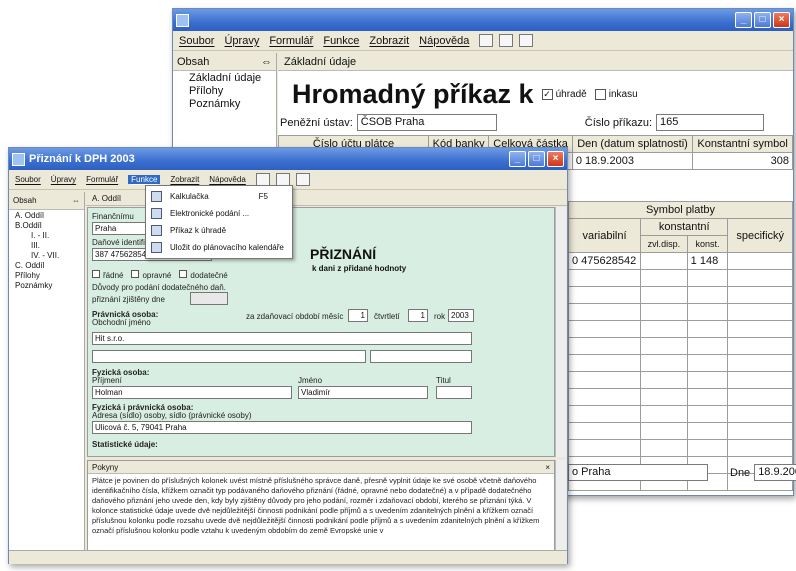 The height and width of the screenshot is (571, 796). Describe the element at coordinates (638, 472) in the screenshot. I see `place-field: o Praha` at that location.